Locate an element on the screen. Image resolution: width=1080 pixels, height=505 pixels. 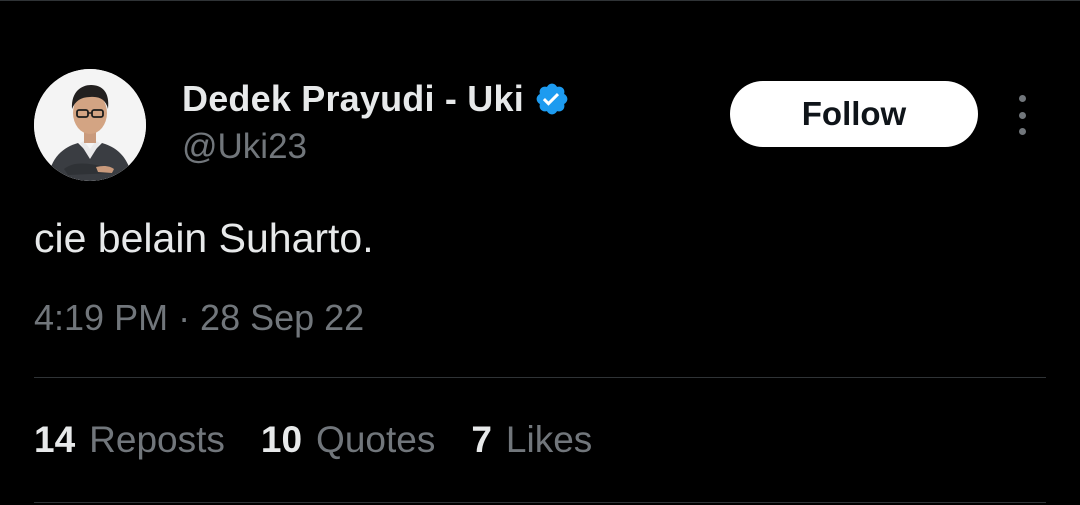
stat-likes: 7 Likes is located at coordinates (531, 440).